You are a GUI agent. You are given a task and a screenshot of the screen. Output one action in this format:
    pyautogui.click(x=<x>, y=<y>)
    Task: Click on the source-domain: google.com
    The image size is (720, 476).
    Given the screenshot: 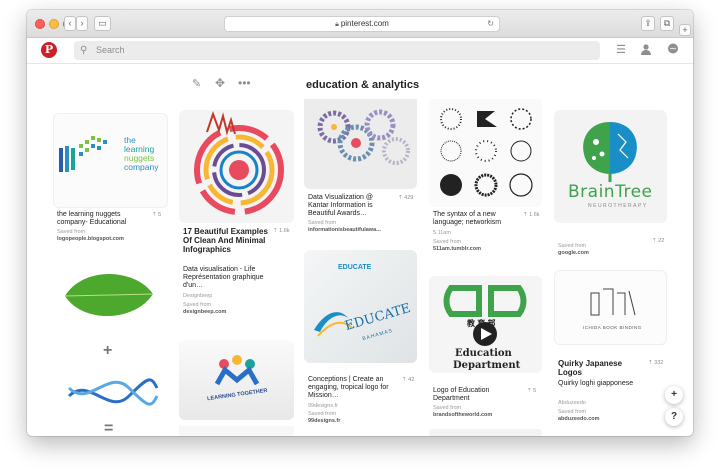 What is the action you would take?
    pyautogui.click(x=573, y=253)
    